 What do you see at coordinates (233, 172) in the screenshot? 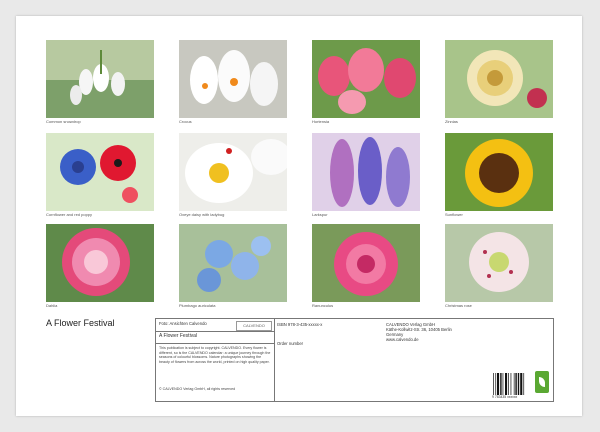
I see `daisy-photo` at bounding box center [233, 172].